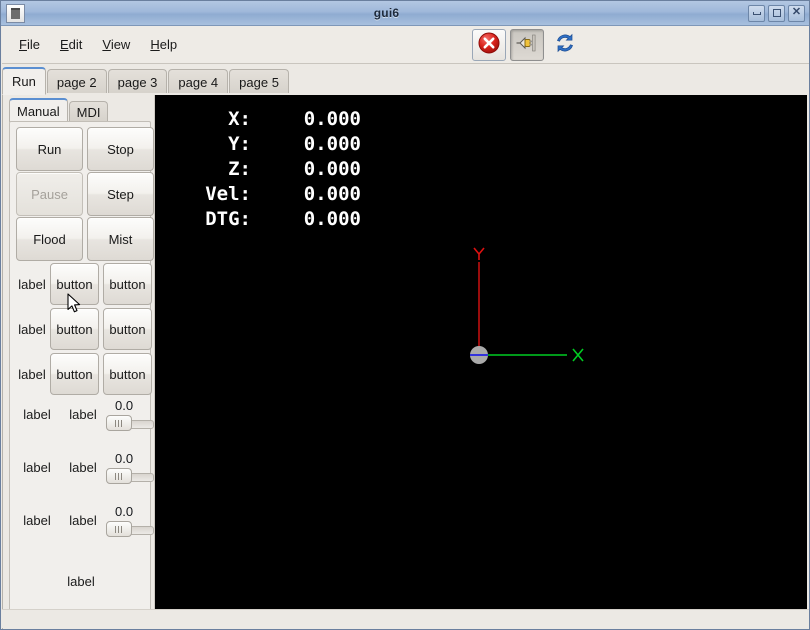  Describe the element at coordinates (405, 618) in the screenshot. I see `status-bar` at that location.